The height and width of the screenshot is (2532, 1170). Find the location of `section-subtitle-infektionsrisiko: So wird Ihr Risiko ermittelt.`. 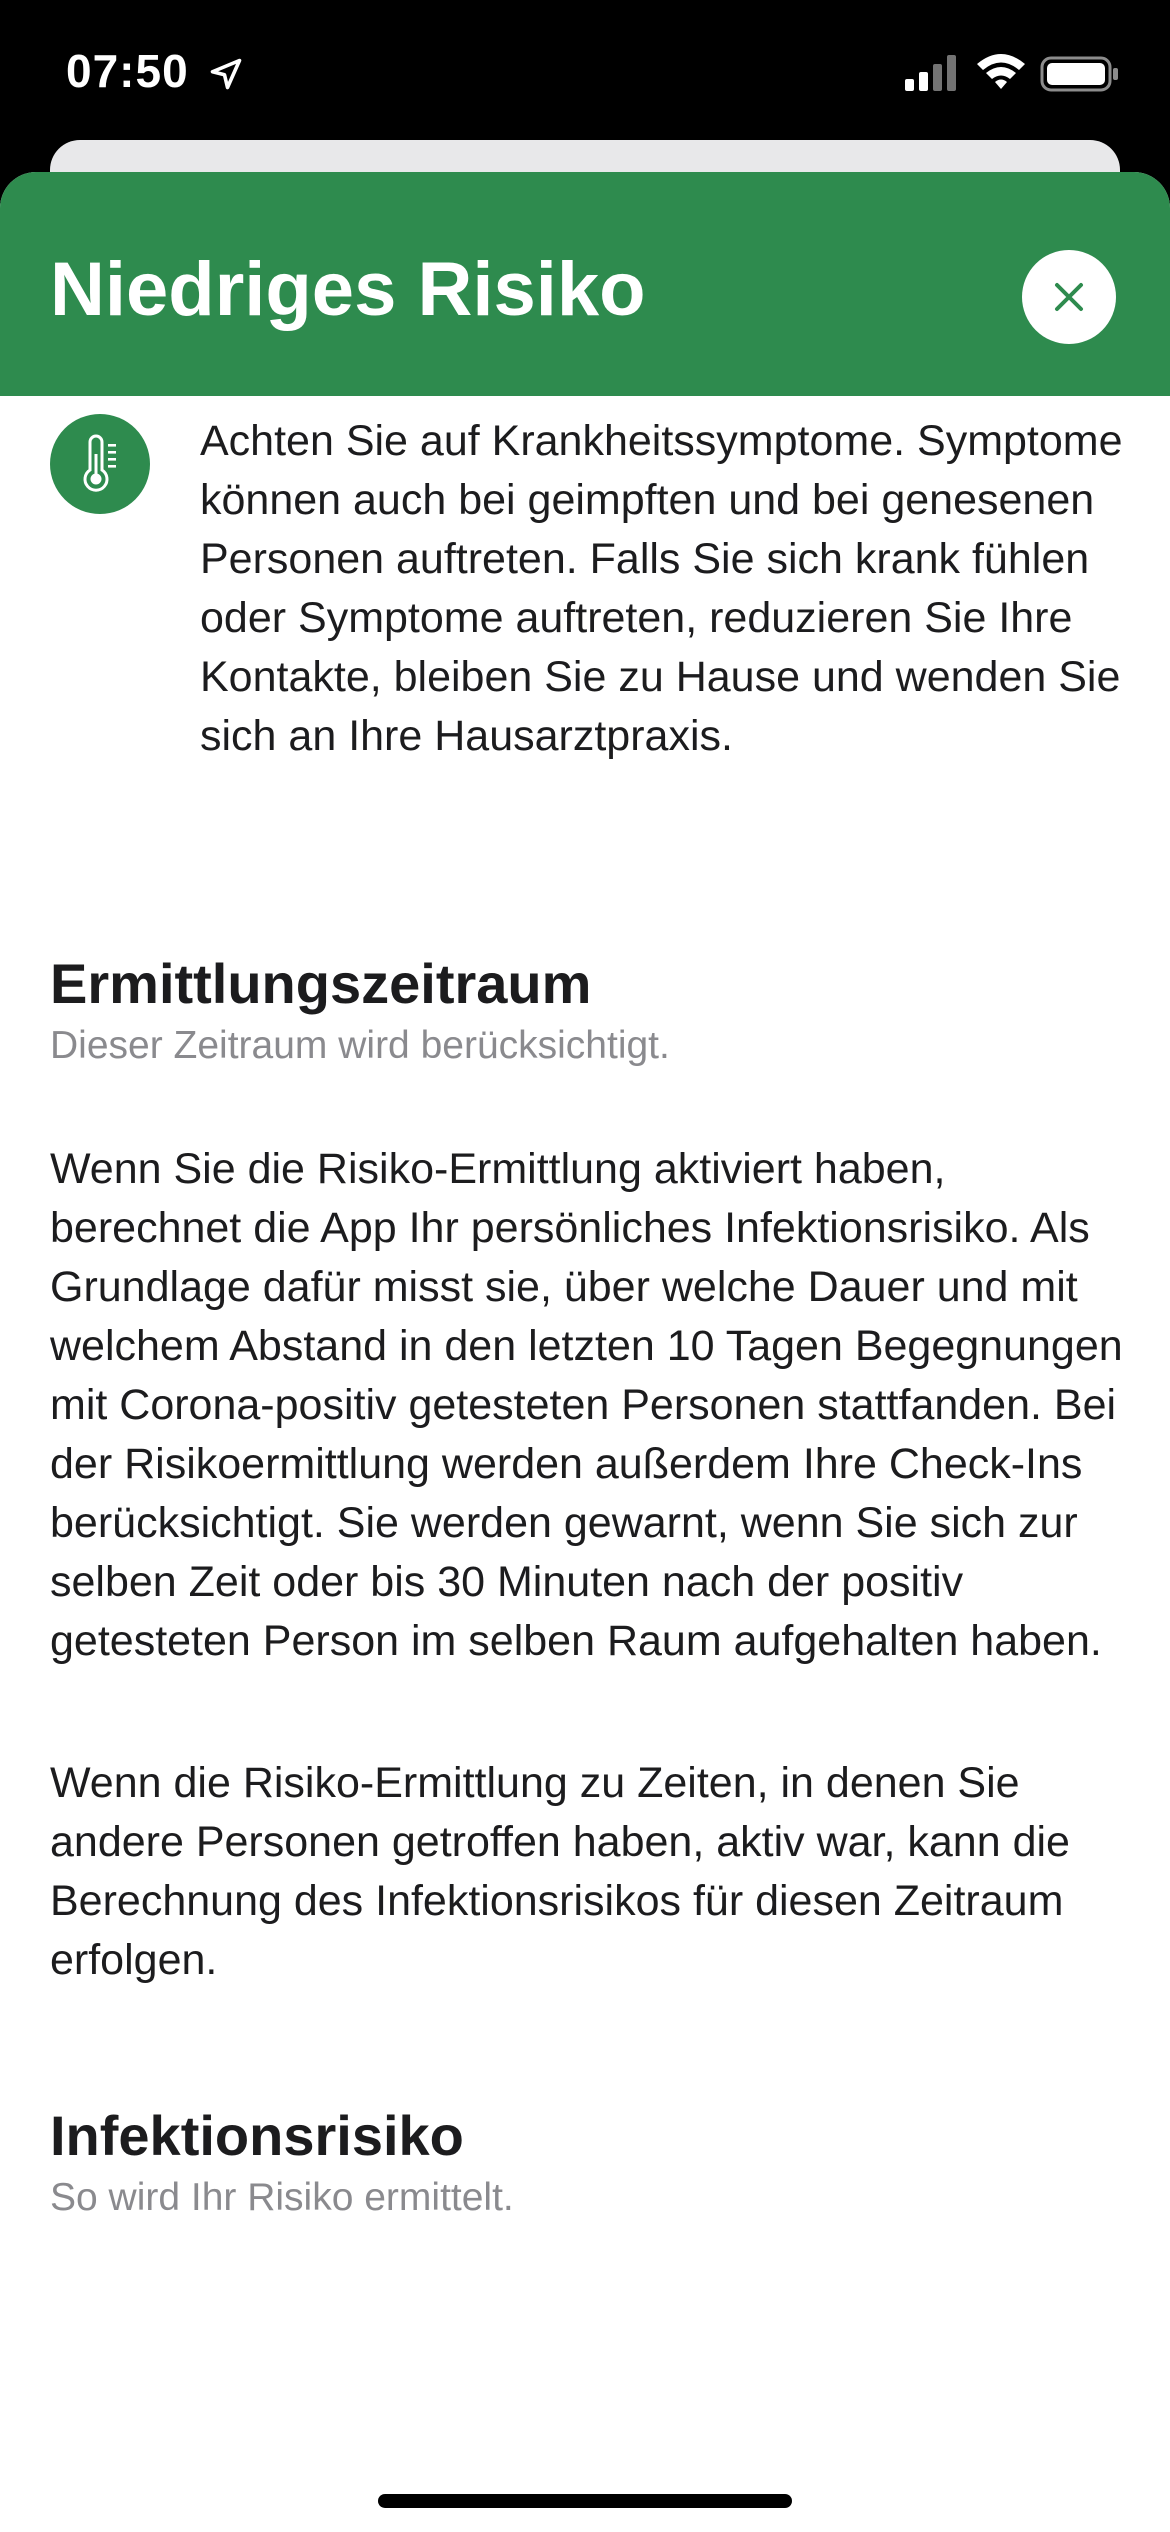

section-subtitle-infektionsrisiko: So wird Ihr Risiko ermittelt. is located at coordinates (282, 2197).